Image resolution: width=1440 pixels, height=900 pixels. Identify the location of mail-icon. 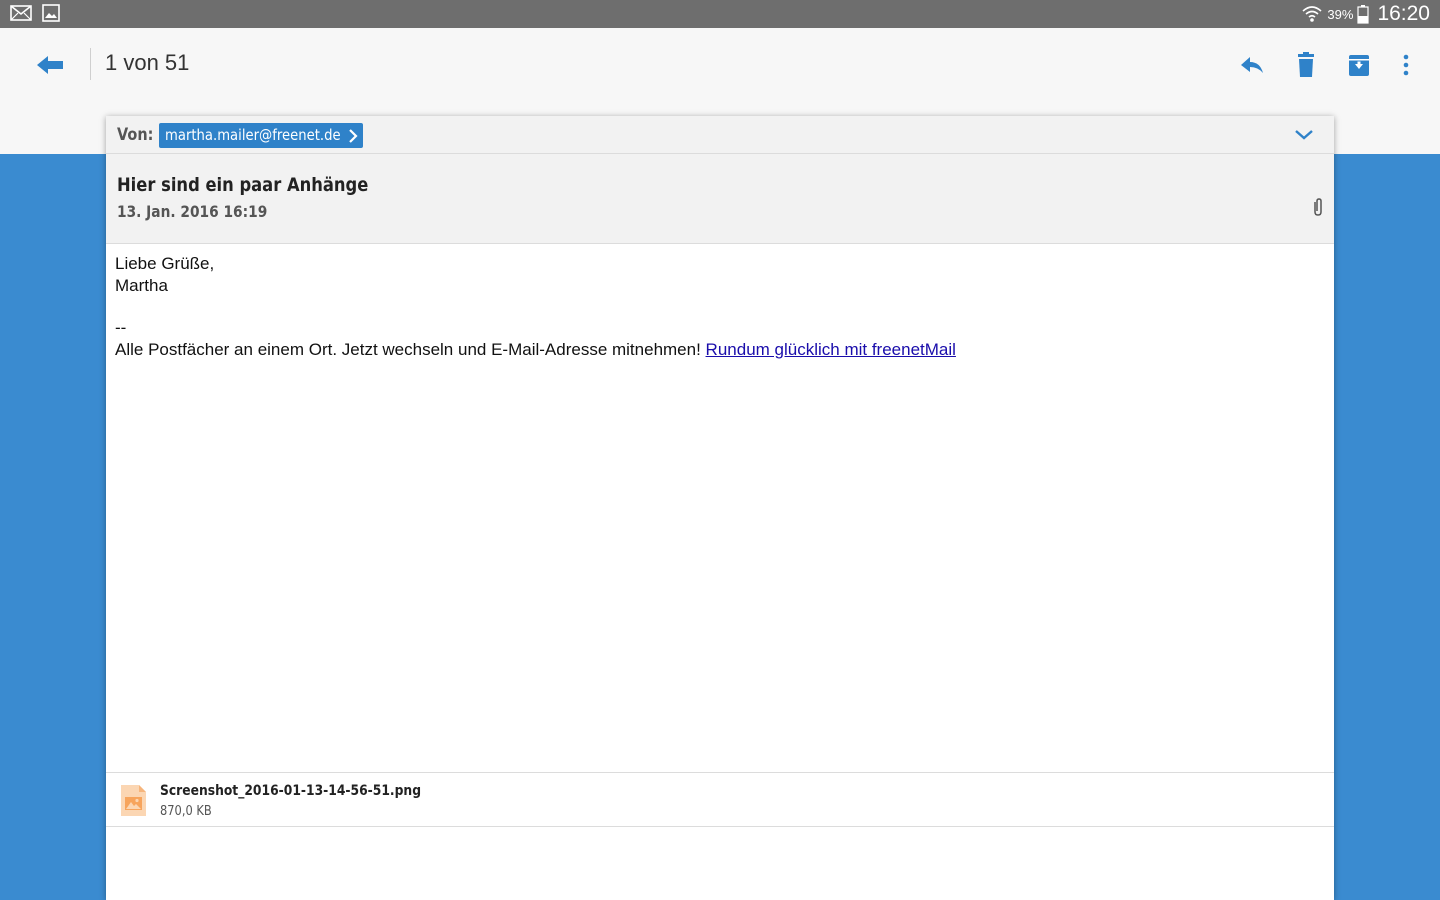
(21, 13).